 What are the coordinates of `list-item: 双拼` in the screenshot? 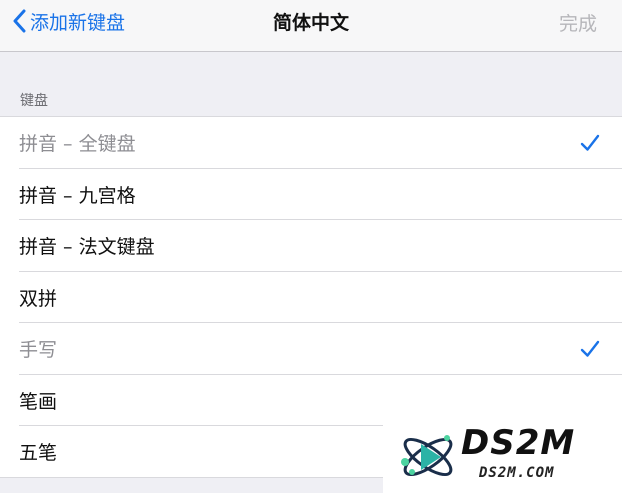 It's located at (311, 298).